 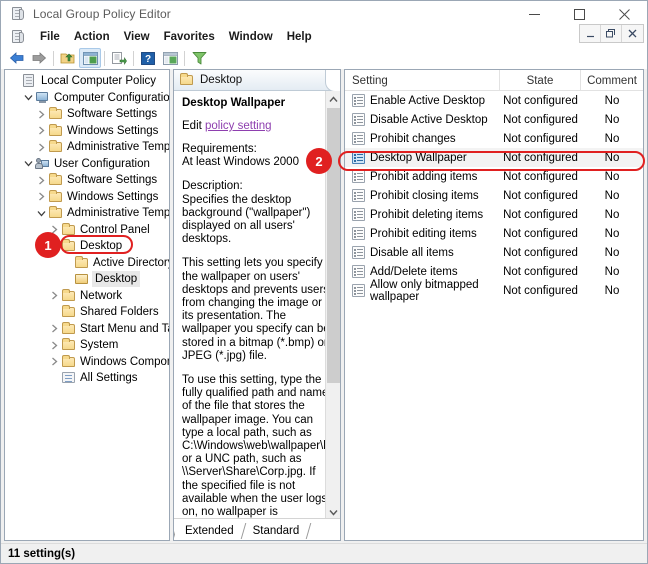 What do you see at coordinates (87, 263) in the screenshot?
I see `tree-node-active-directory: Active Directory` at bounding box center [87, 263].